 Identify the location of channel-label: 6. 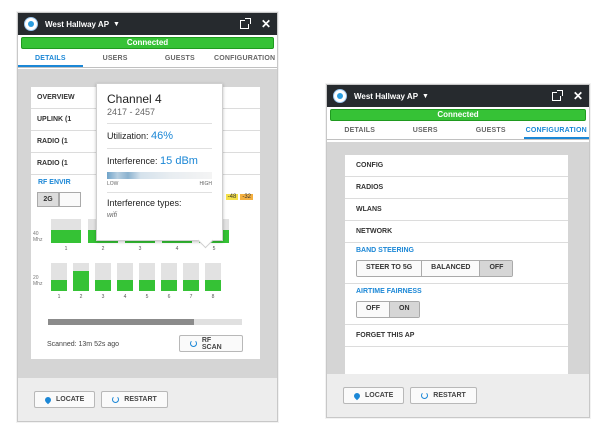
(169, 297).